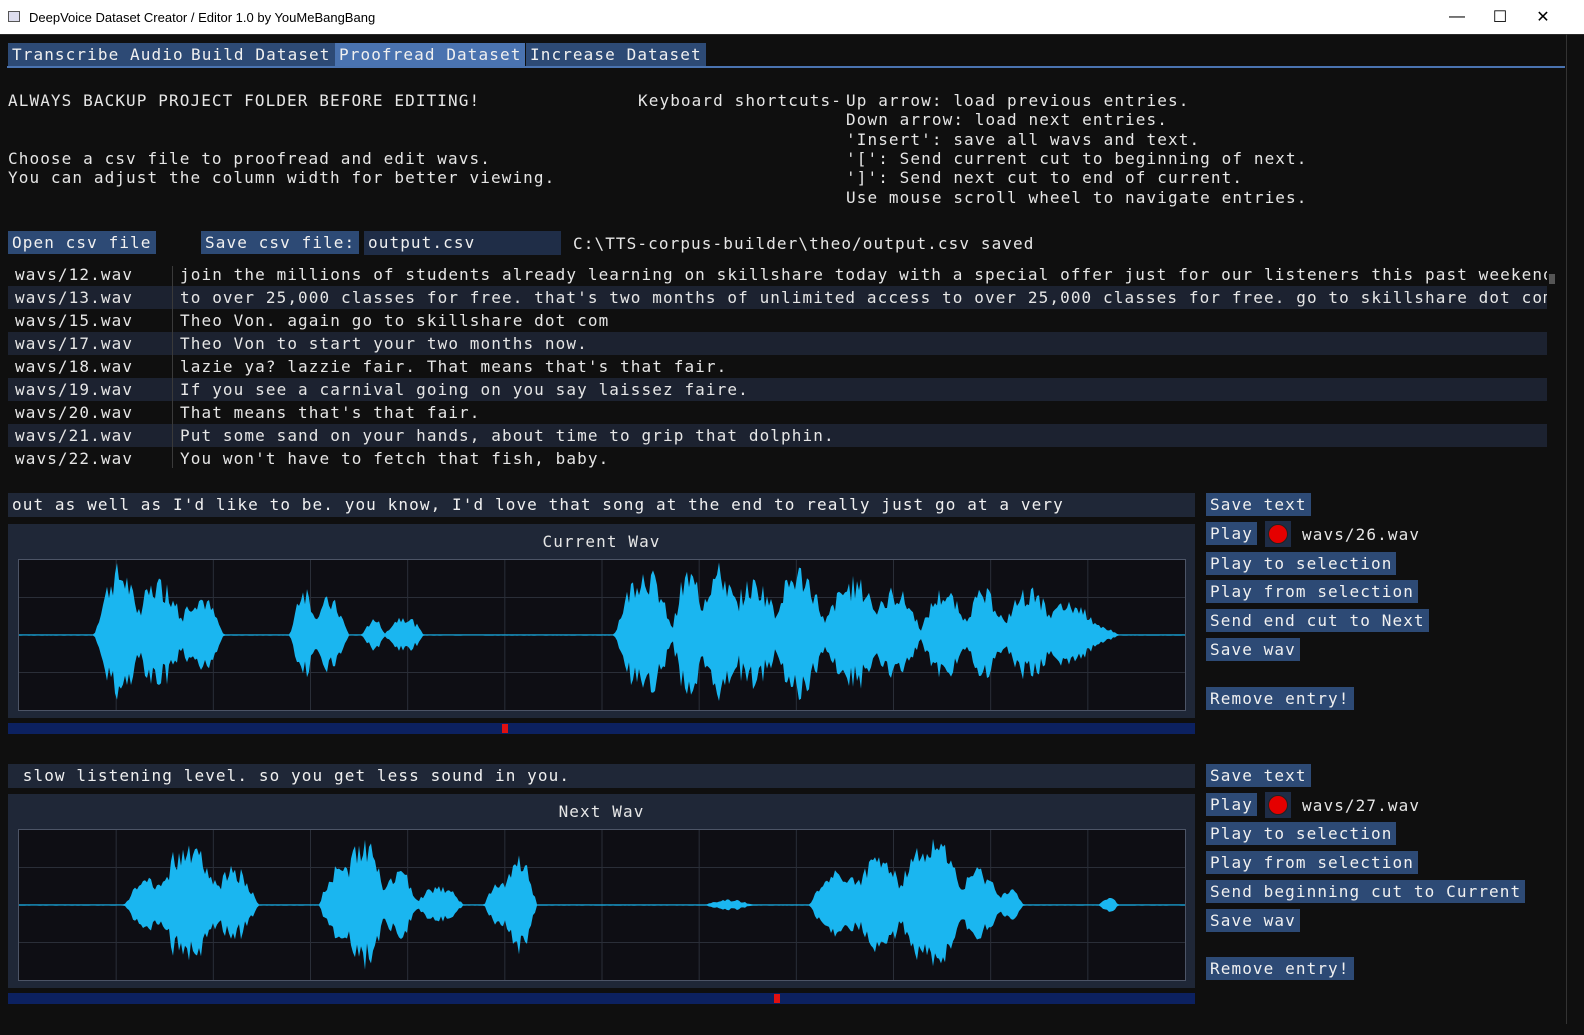  What do you see at coordinates (777, 412) in the screenshot?
I see `table-row: wavs/20.wav That means that's that fair.` at bounding box center [777, 412].